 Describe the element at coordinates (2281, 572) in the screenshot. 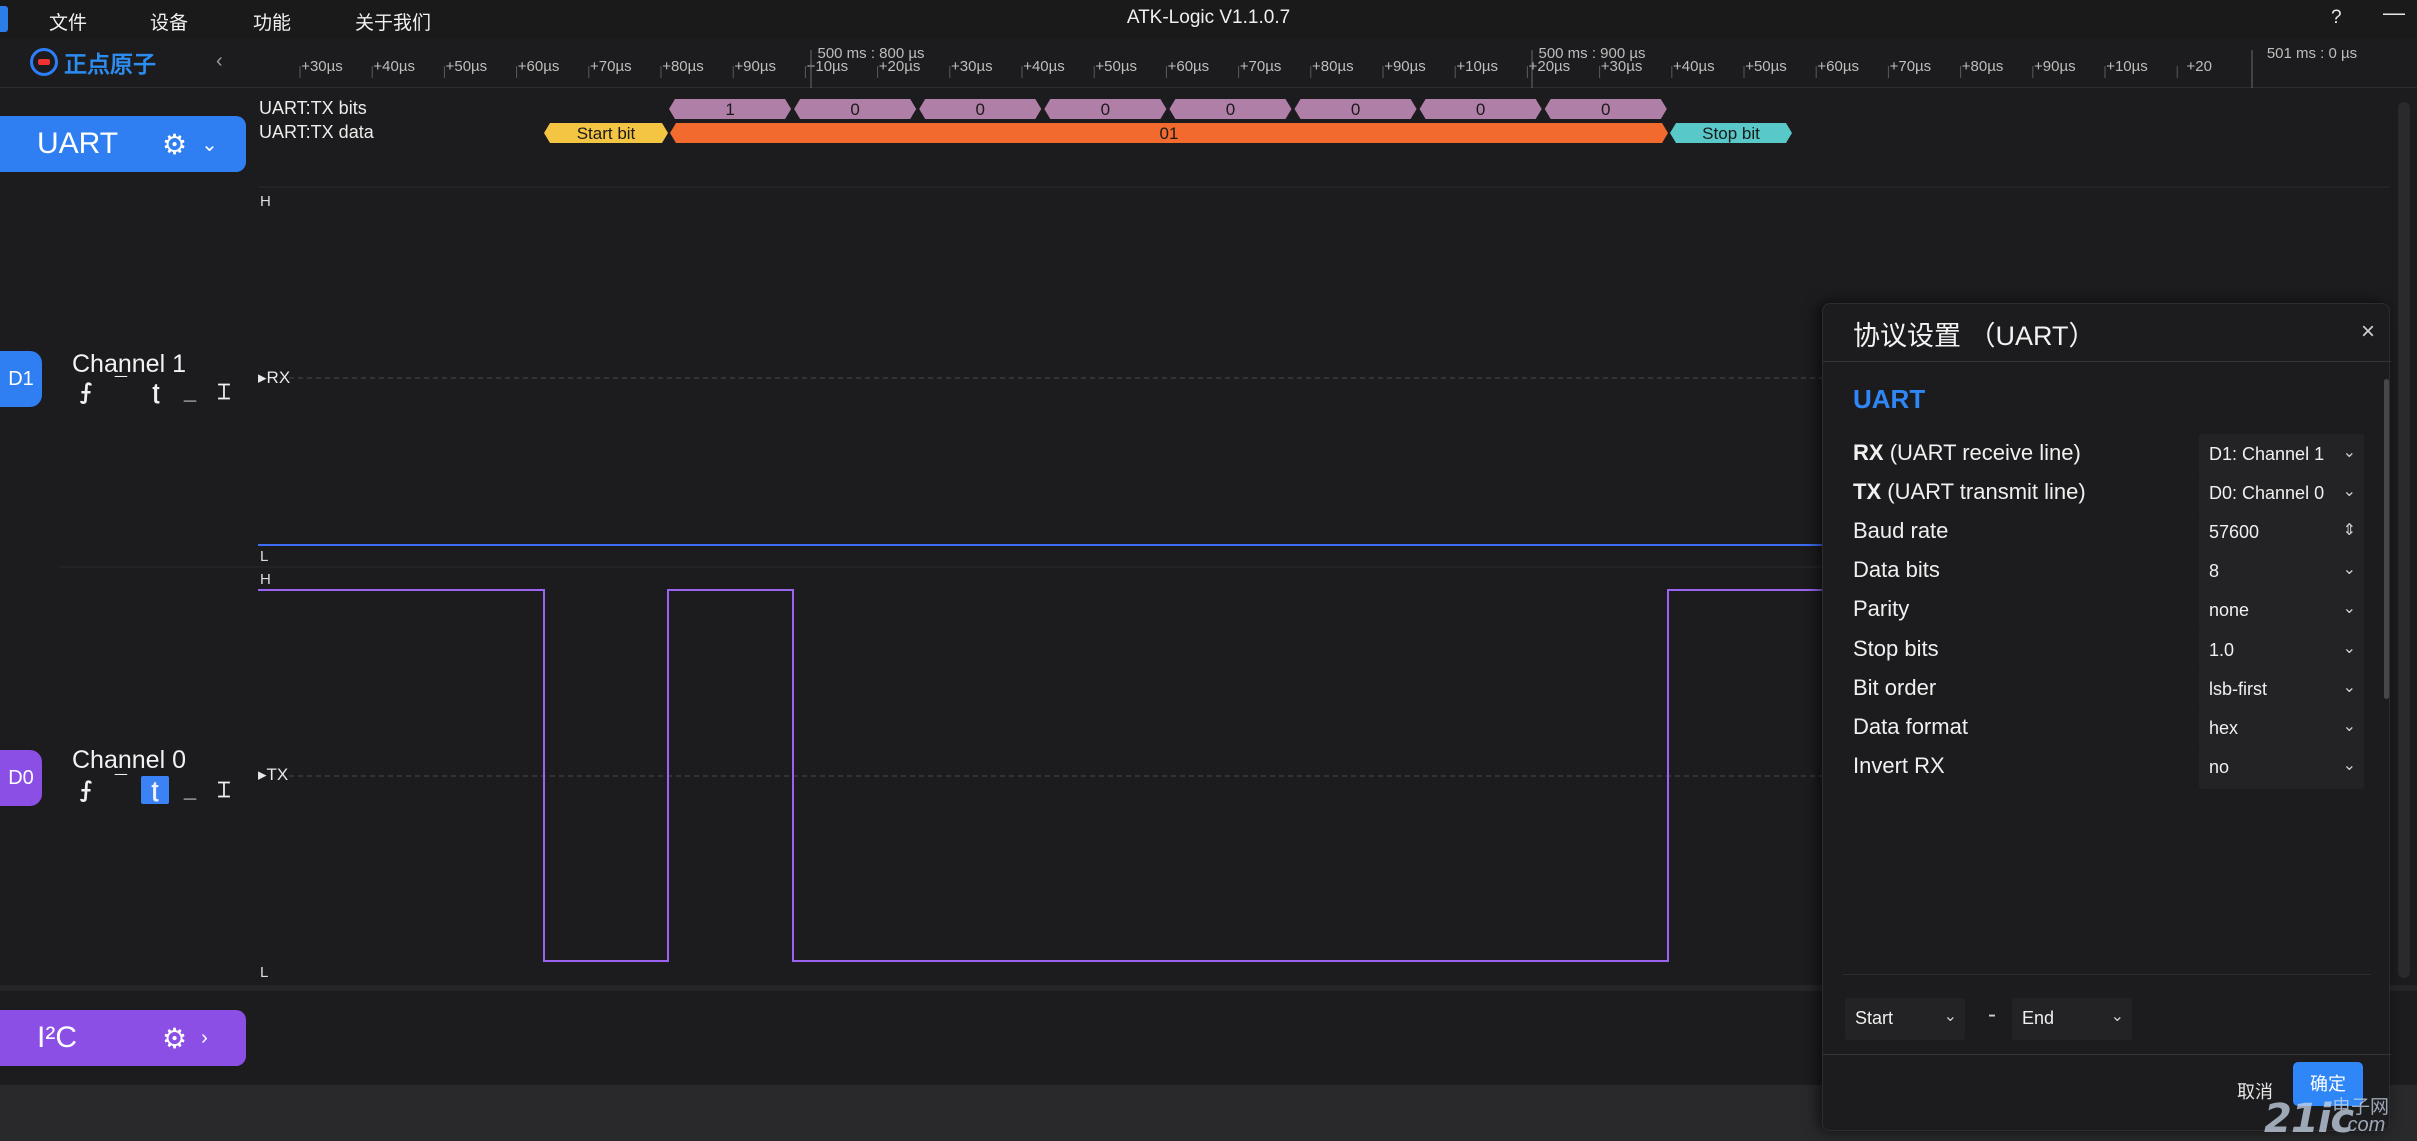

I see `field-select: 8 ⌄` at that location.